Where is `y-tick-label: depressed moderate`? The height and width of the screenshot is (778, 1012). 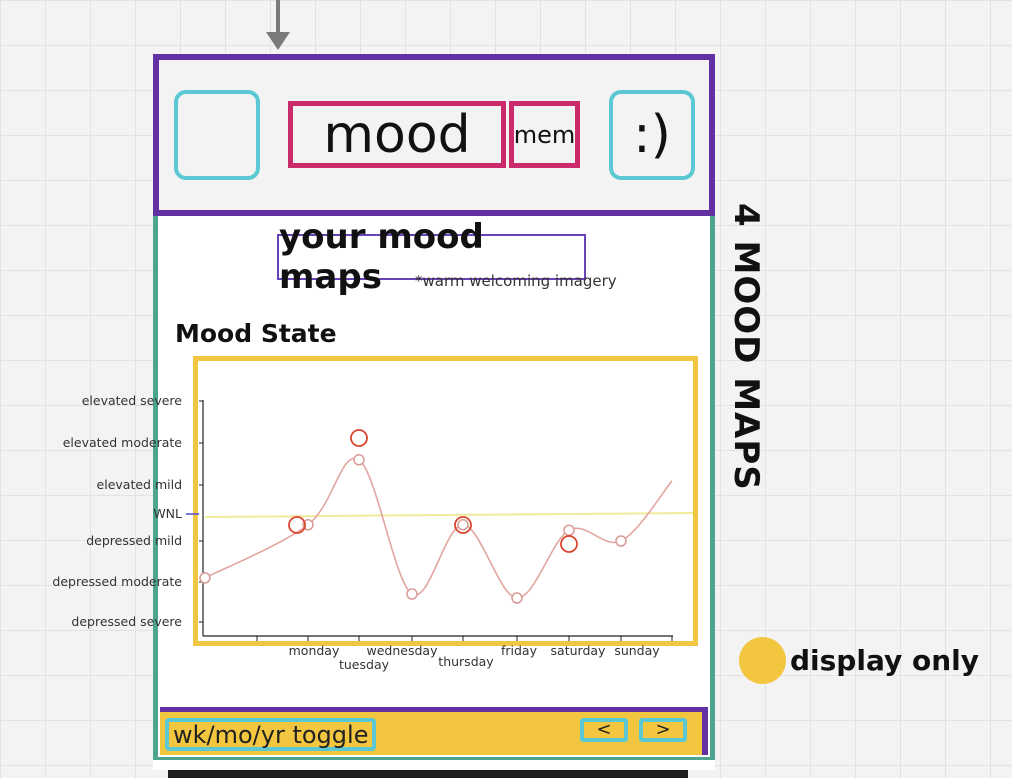 y-tick-label: depressed moderate is located at coordinates (117, 581).